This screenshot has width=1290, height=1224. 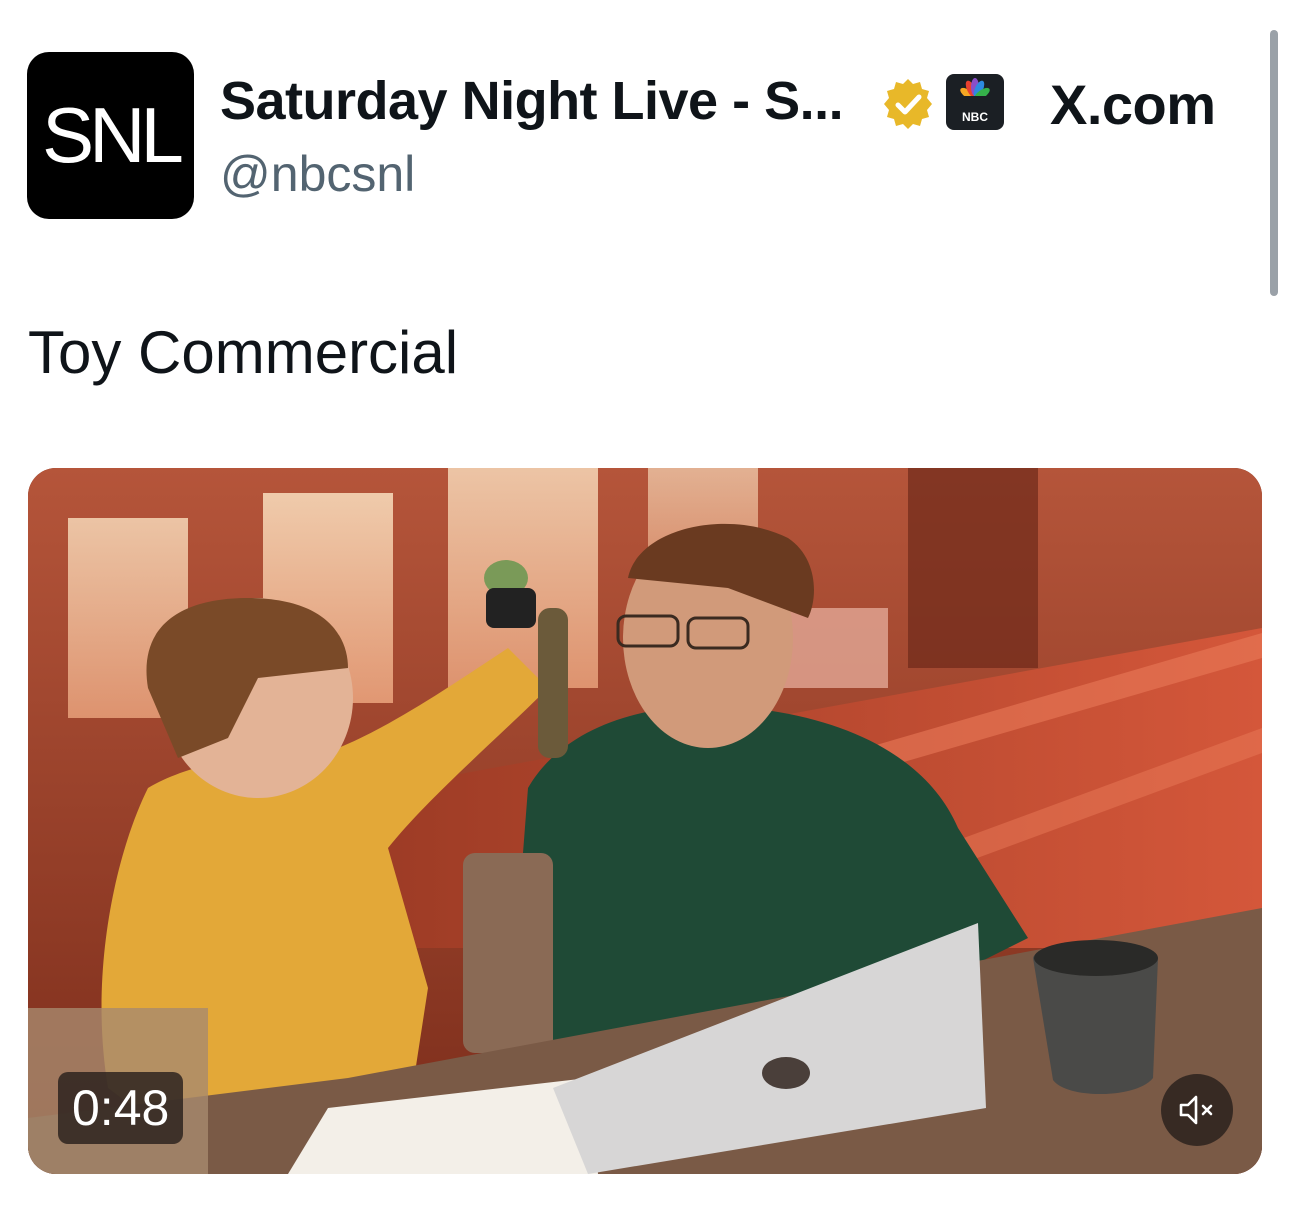 I want to click on affiliation-label: NBC, so click(x=975, y=117).